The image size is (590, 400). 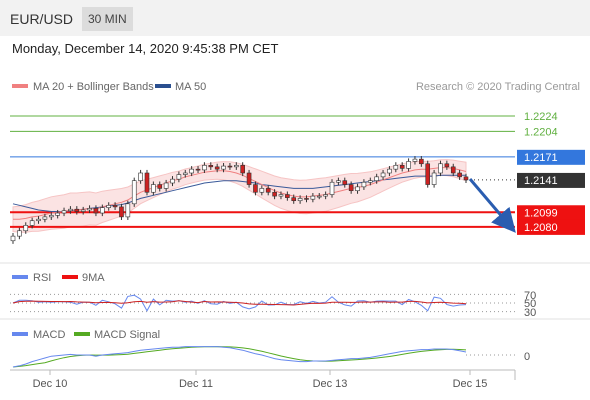 What do you see at coordinates (541, 132) in the screenshot?
I see `level-label-1.2204: 1.2204` at bounding box center [541, 132].